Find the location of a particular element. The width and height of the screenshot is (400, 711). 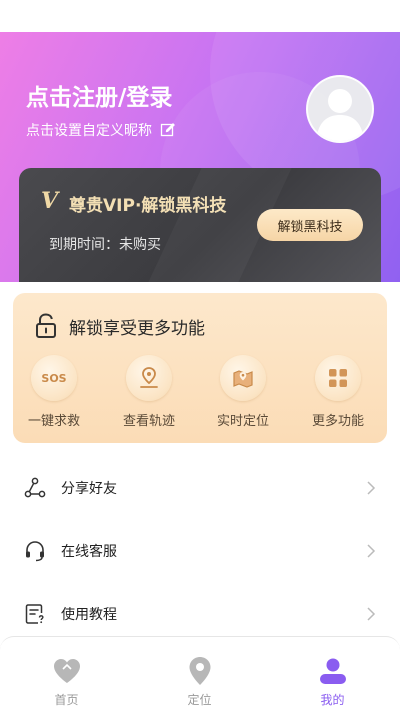

menu-label: 分享好友 is located at coordinates (89, 489).